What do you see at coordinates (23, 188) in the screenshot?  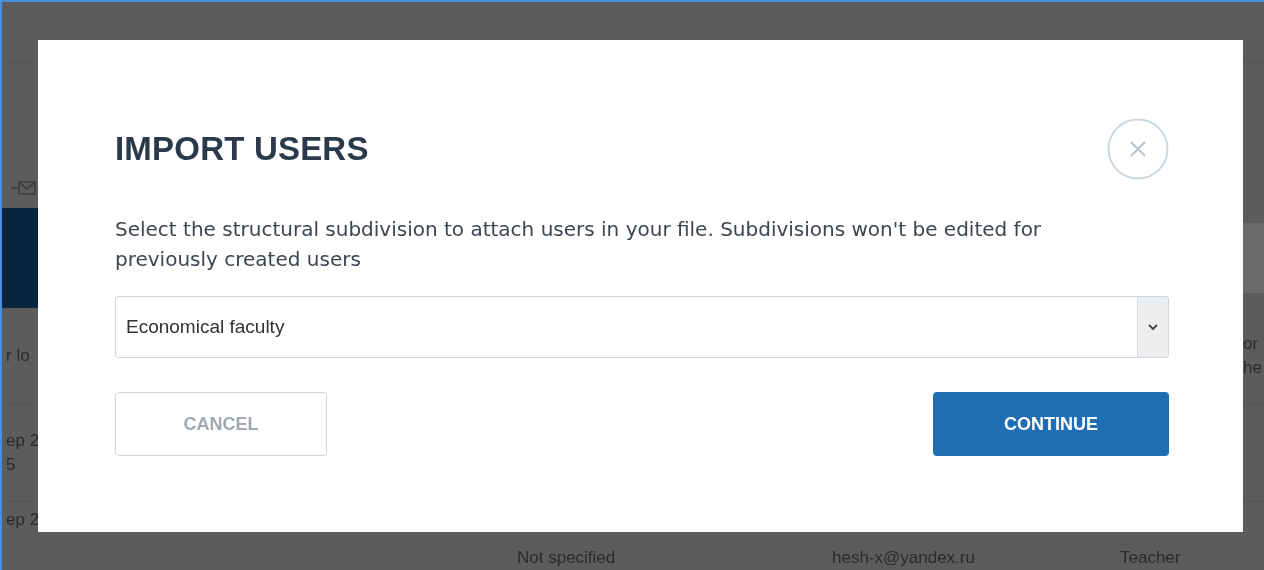 I see `mail-icon` at bounding box center [23, 188].